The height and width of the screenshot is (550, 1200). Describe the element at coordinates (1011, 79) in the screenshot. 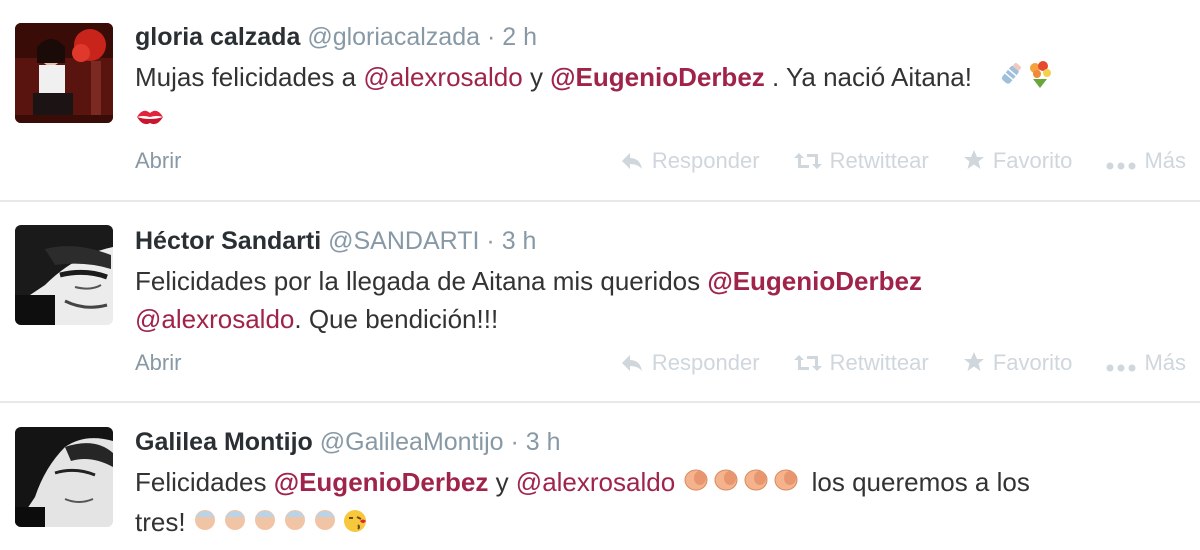

I see `baby-bottle-icon` at that location.